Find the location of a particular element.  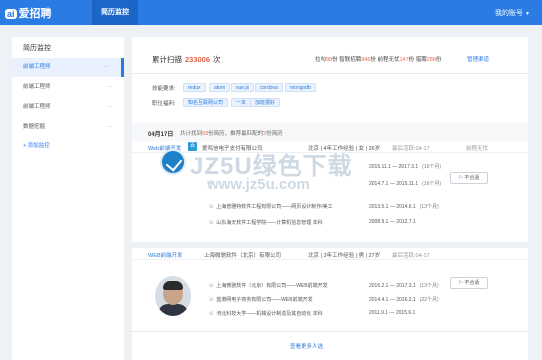

logo-text: 爱招聘 is located at coordinates (35, 14).